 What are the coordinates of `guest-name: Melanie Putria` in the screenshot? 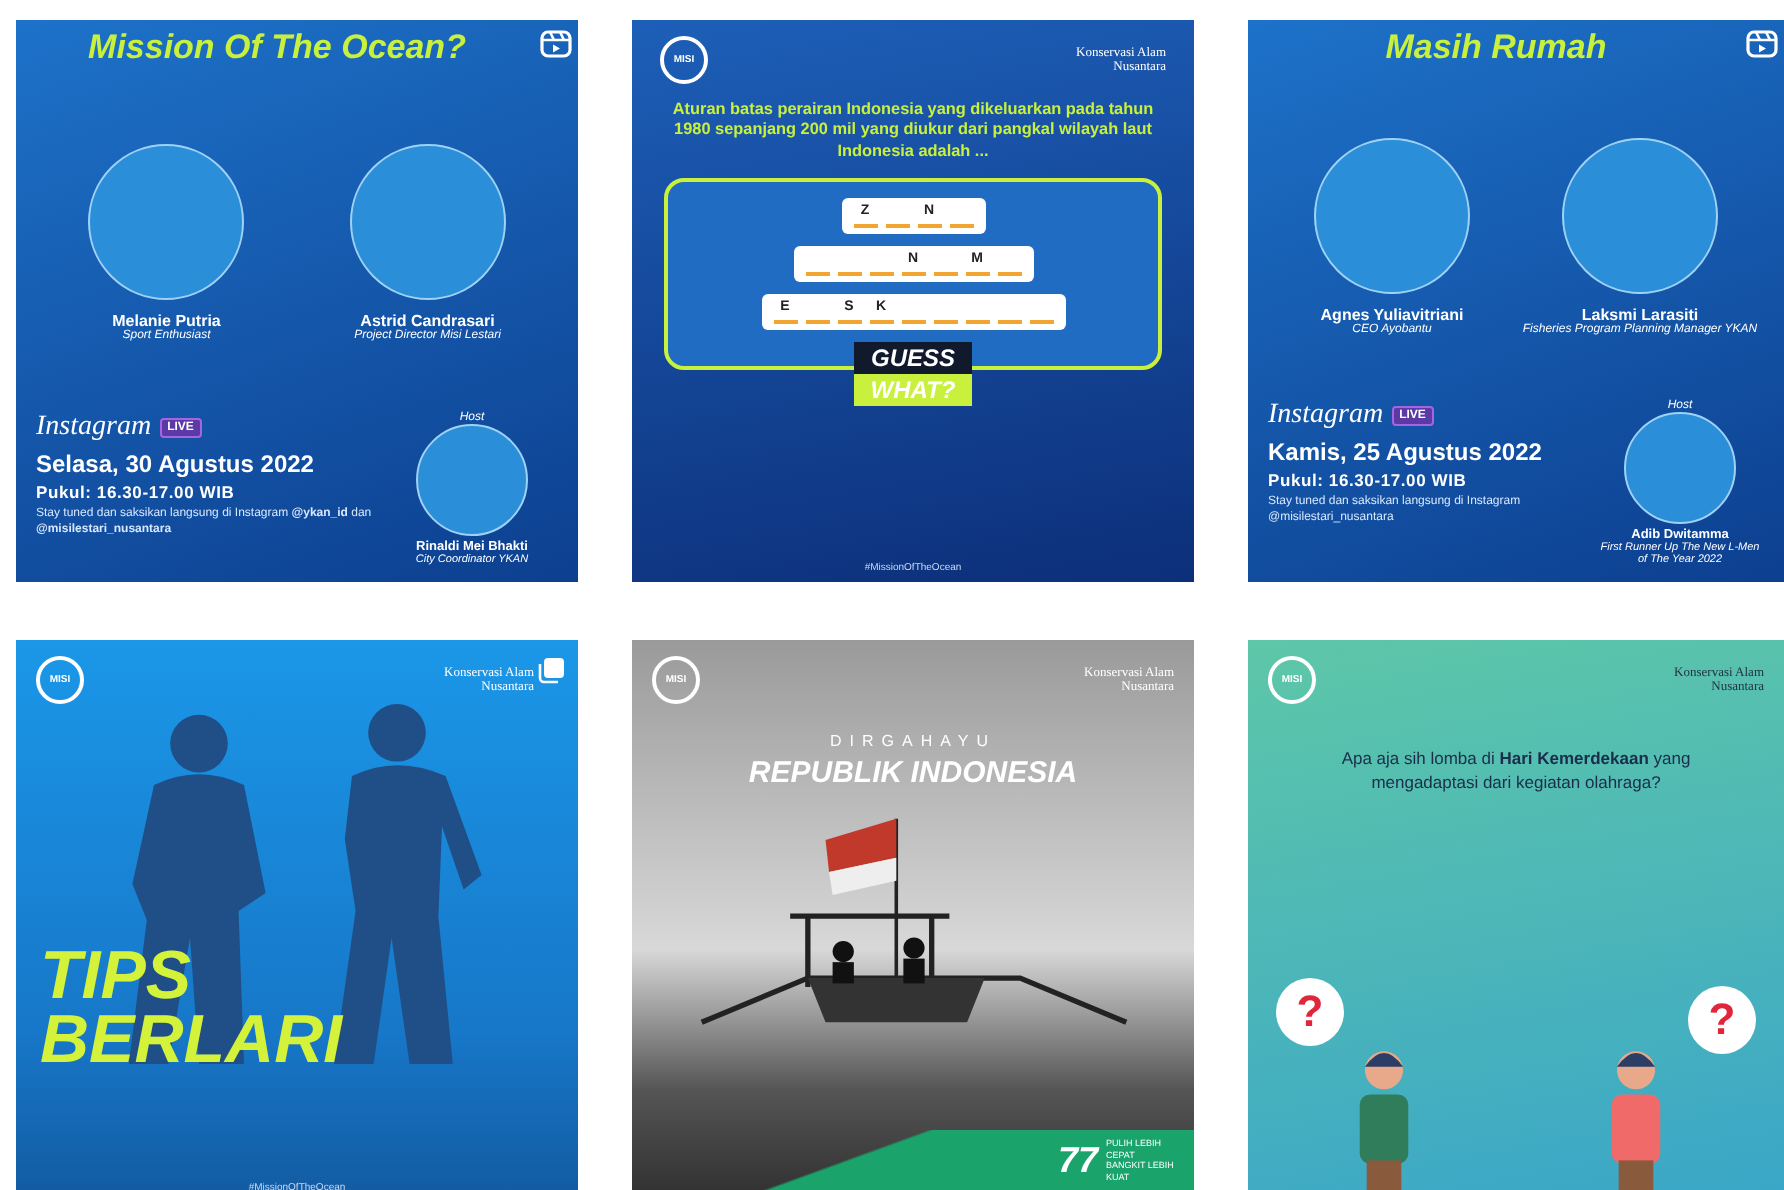 It's located at (166, 320).